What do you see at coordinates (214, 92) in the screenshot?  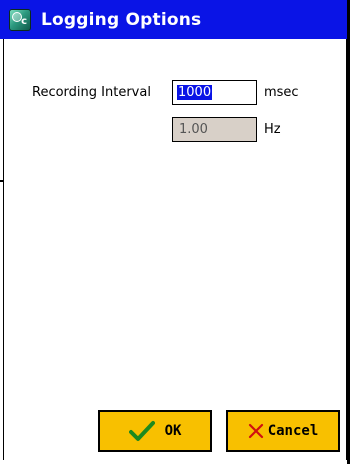 I see `recording-interval-input: 1000` at bounding box center [214, 92].